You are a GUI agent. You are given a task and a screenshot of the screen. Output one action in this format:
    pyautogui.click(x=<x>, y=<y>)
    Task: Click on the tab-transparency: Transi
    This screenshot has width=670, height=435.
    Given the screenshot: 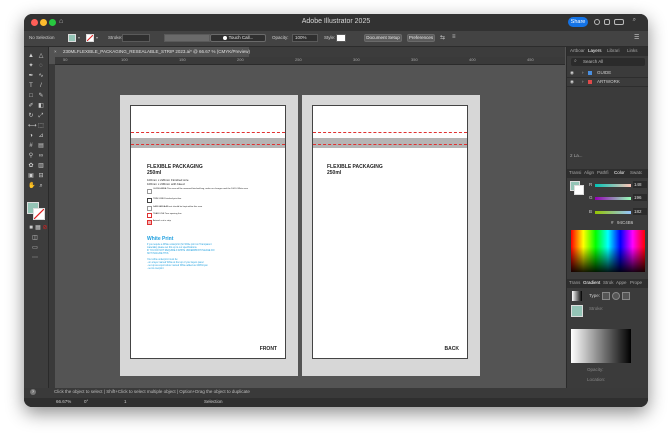 What is the action you would take?
    pyautogui.click(x=575, y=172)
    